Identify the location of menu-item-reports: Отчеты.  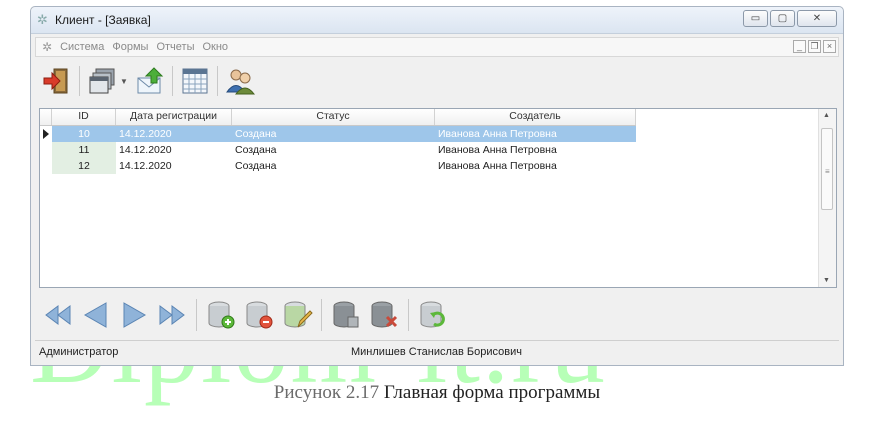
(175, 47).